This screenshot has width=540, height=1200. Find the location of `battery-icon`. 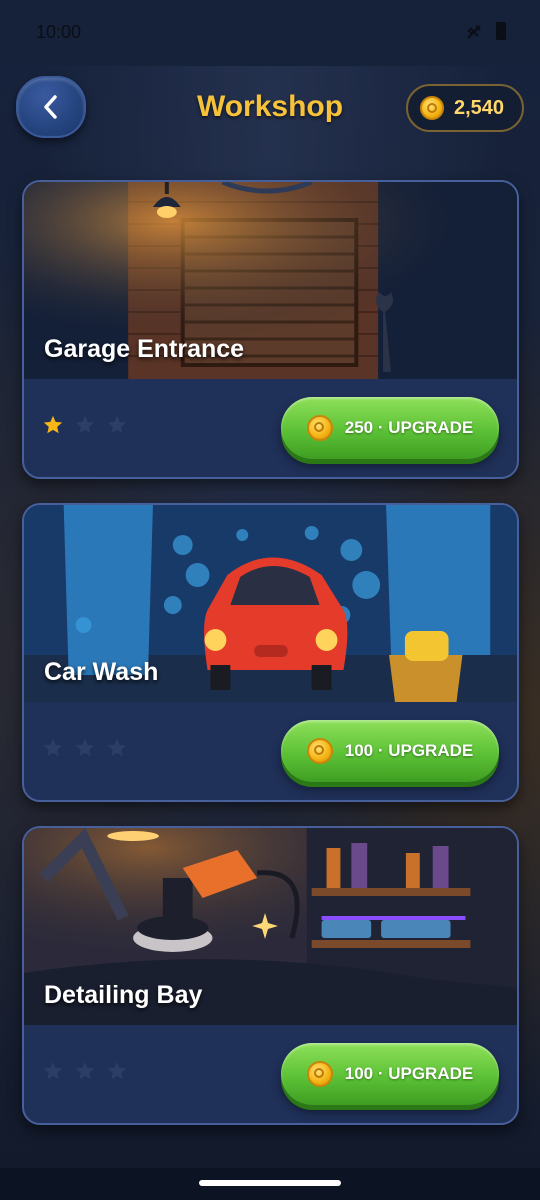

battery-icon is located at coordinates (501, 31).